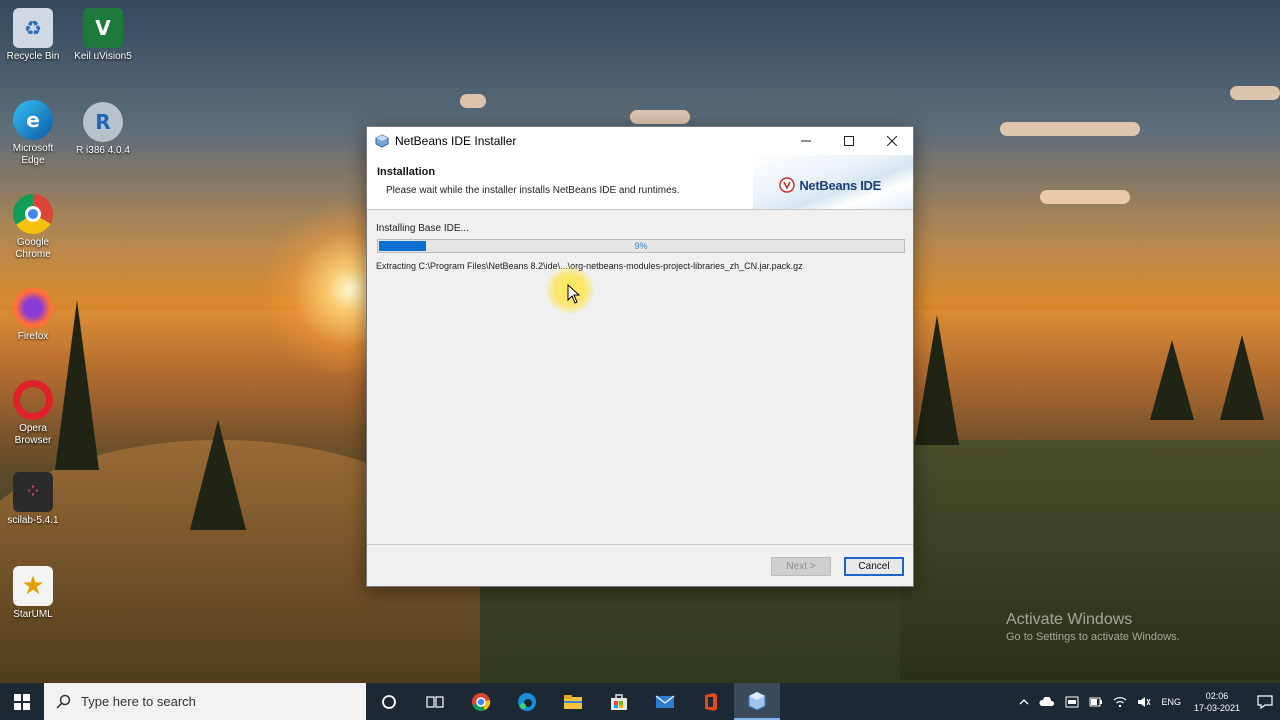 This screenshot has width=1280, height=720. I want to click on tray-app-icon, so click(1072, 701).